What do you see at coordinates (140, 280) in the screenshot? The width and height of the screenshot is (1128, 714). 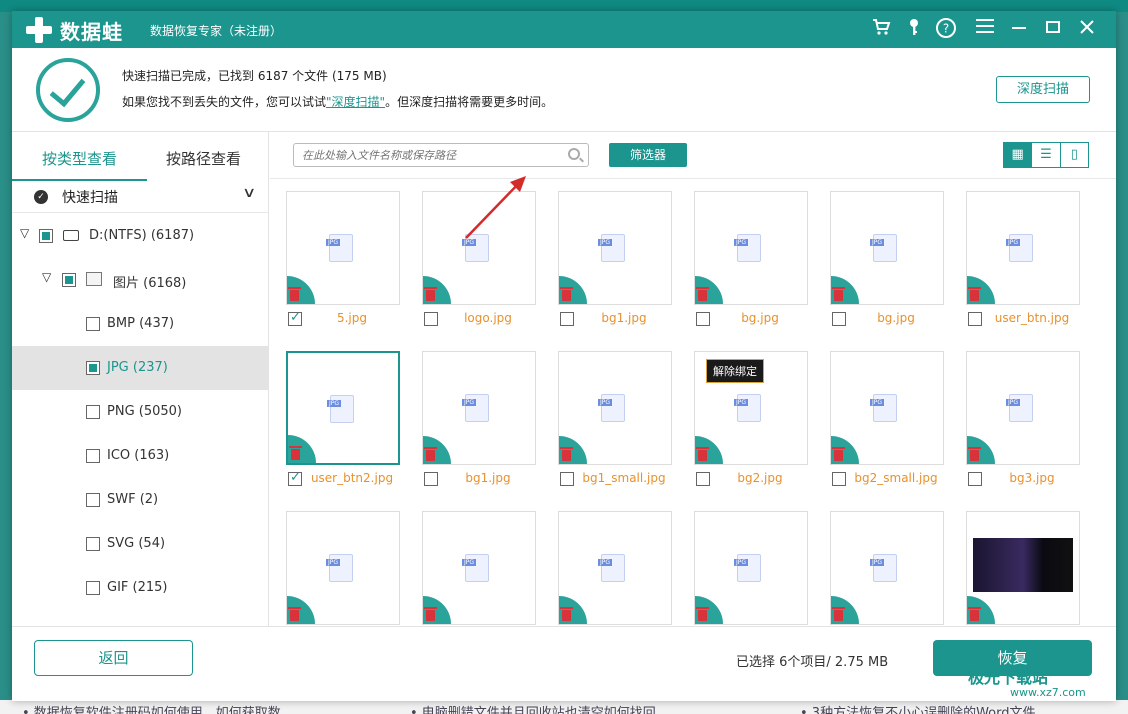 I see `tree-images: ▽ 图片 (6168)` at bounding box center [140, 280].